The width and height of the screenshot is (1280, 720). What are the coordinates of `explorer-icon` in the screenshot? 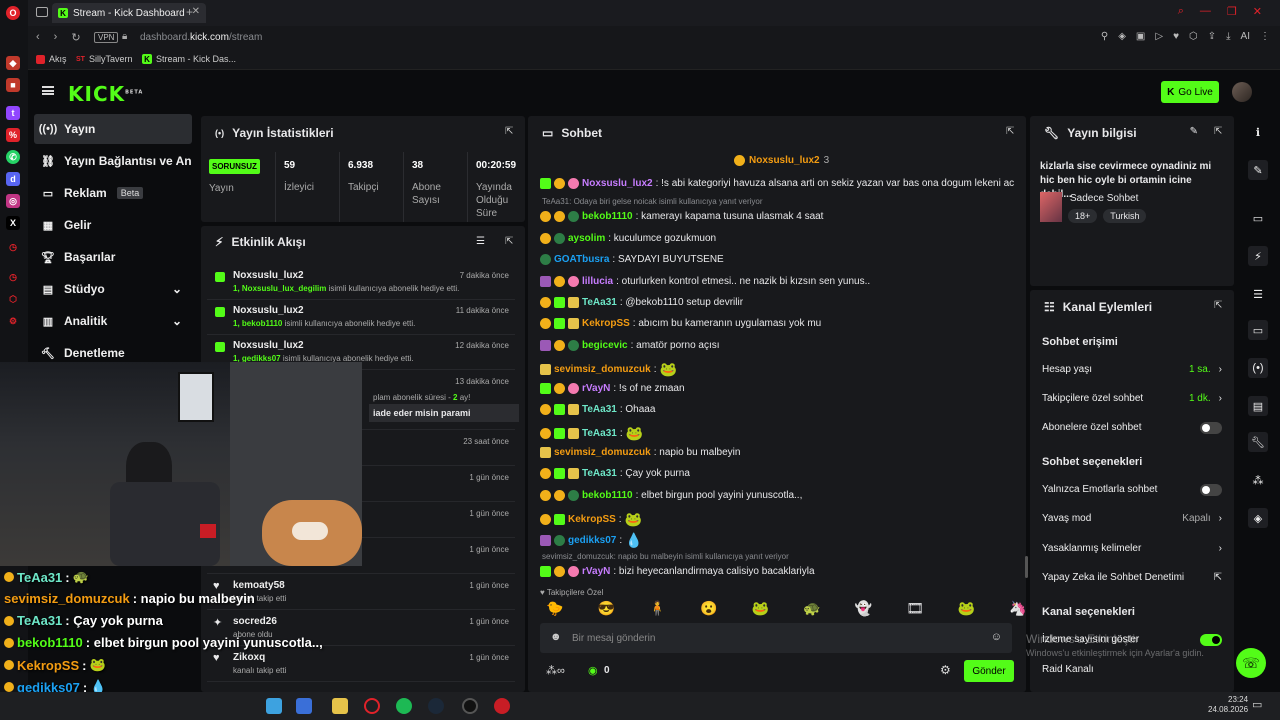 It's located at (274, 706).